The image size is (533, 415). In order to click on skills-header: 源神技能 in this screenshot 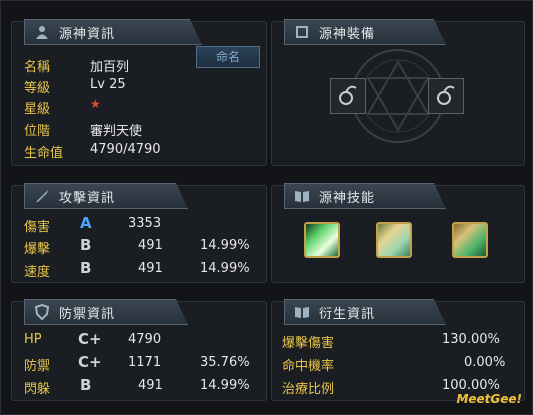, I will do `click(365, 196)`.